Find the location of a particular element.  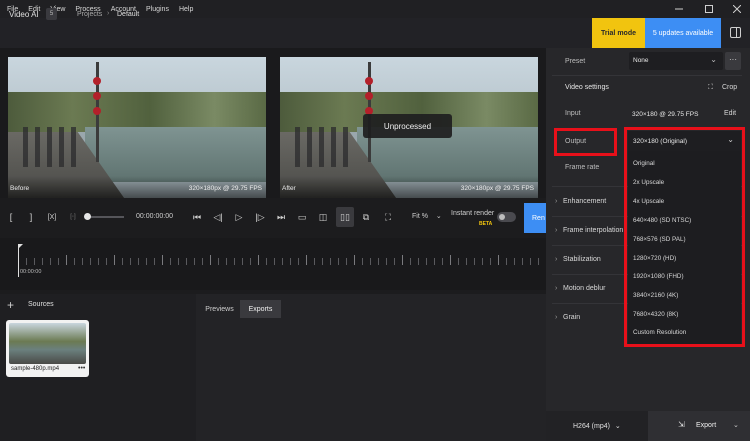

codec-select: H264 (mp4) ⌄ is located at coordinates (597, 426).